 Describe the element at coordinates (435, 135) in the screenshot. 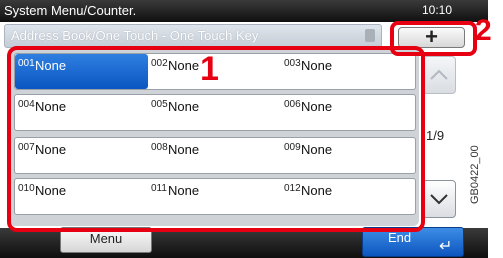

I see `page-indicator: 1/9` at that location.